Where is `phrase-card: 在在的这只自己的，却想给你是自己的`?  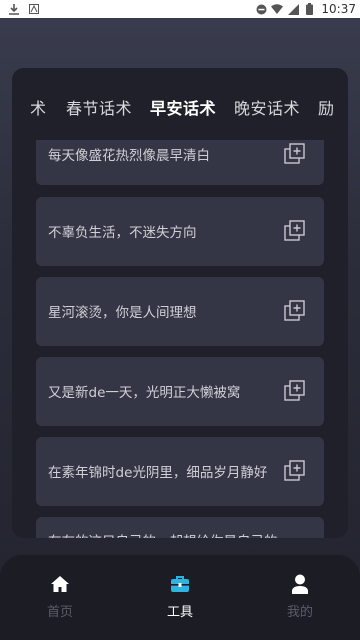 phrase-card: 在在的这只自己的，却想给你是自己的 is located at coordinates (180, 527).